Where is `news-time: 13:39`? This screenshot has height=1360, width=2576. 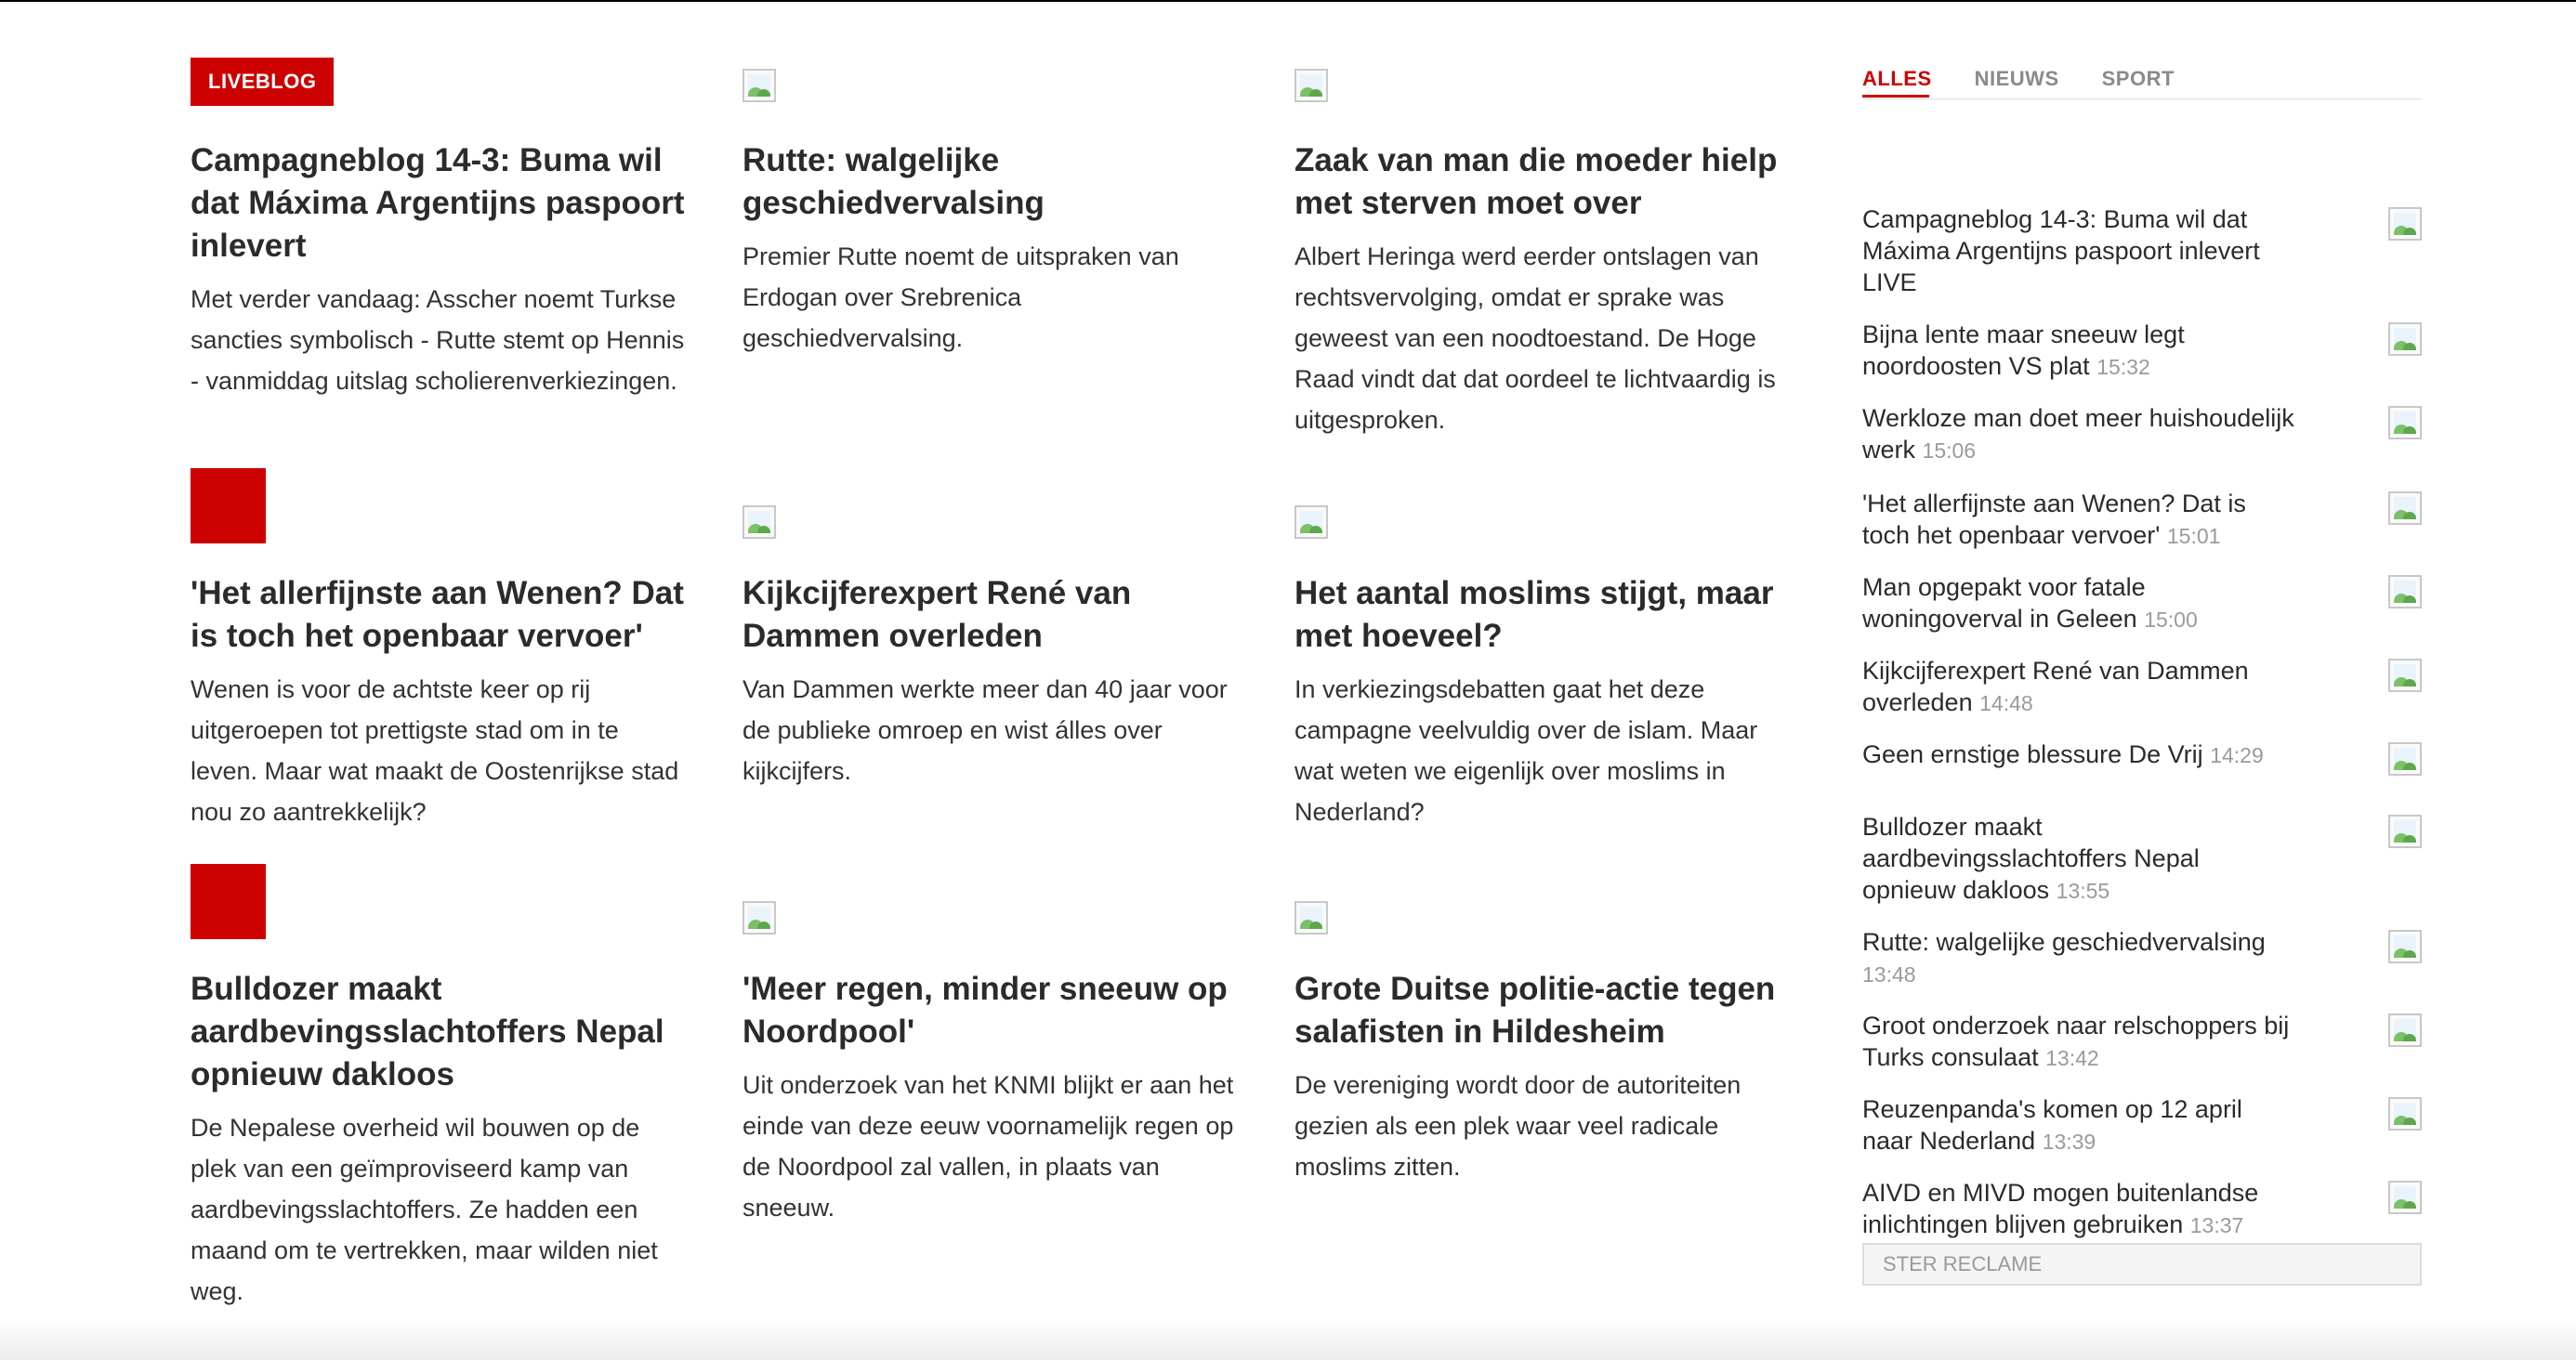
news-time: 13:39 is located at coordinates (2069, 1142).